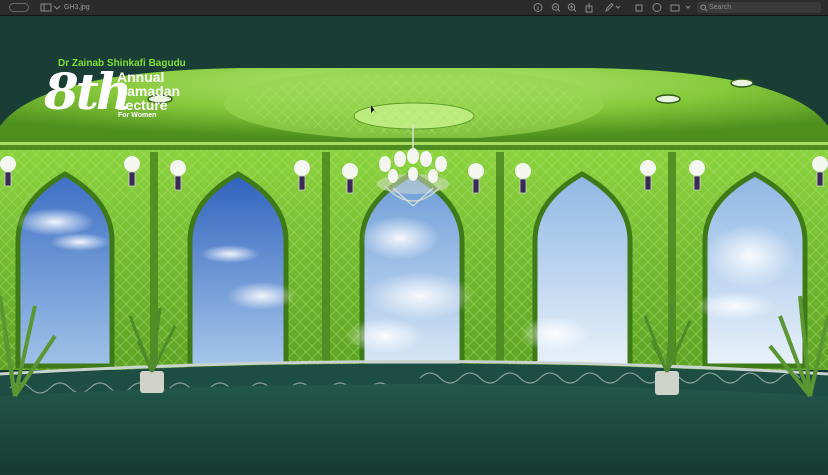 The height and width of the screenshot is (475, 828). What do you see at coordinates (137, 115) in the screenshot?
I see `logo-line-audience: For Women` at bounding box center [137, 115].